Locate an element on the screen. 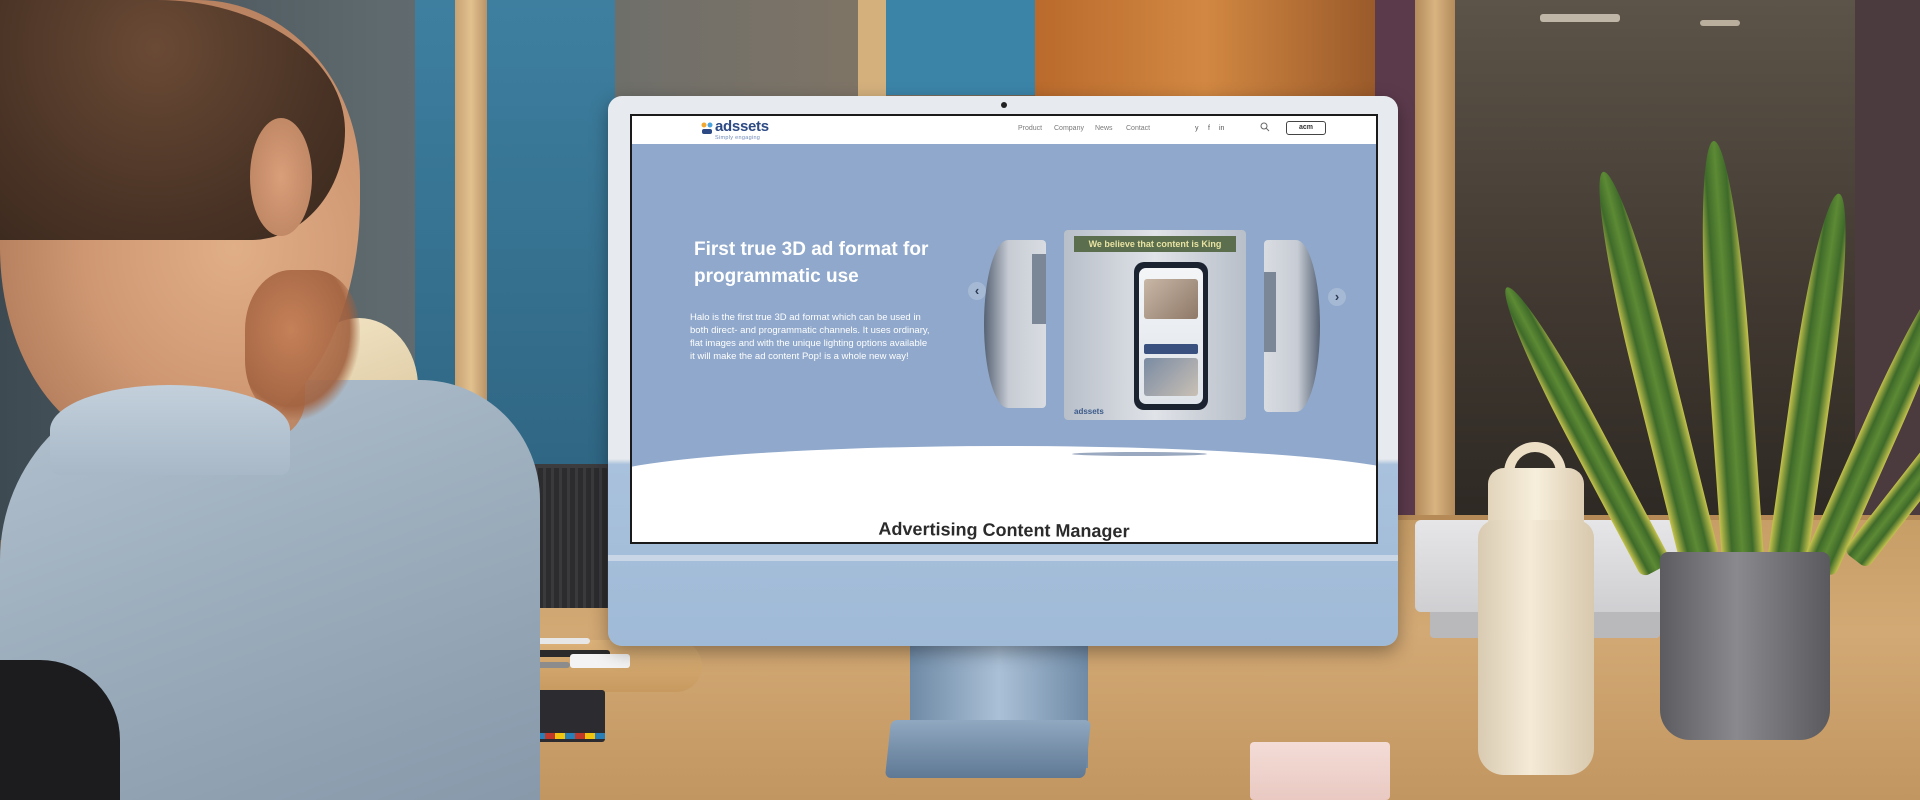  phone-cta is located at coordinates (1171, 349).